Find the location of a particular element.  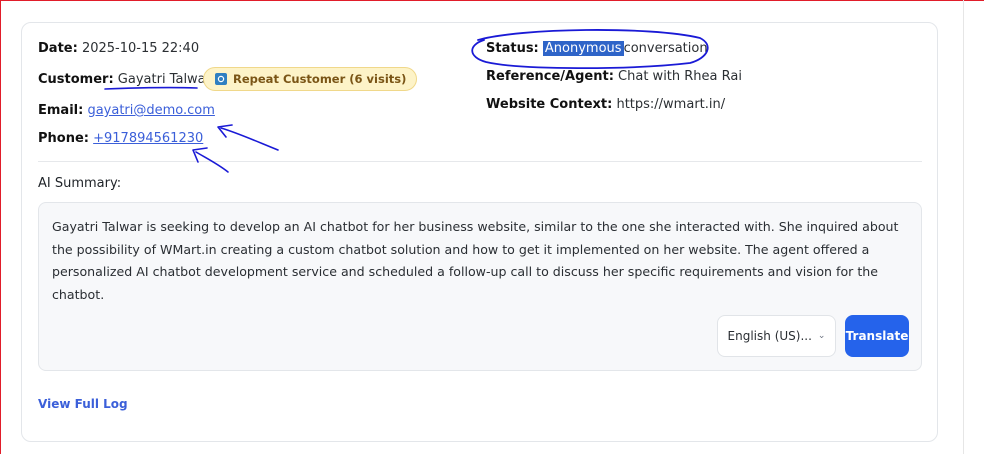

phone-row: Phone: +917894561230 is located at coordinates (120, 139).